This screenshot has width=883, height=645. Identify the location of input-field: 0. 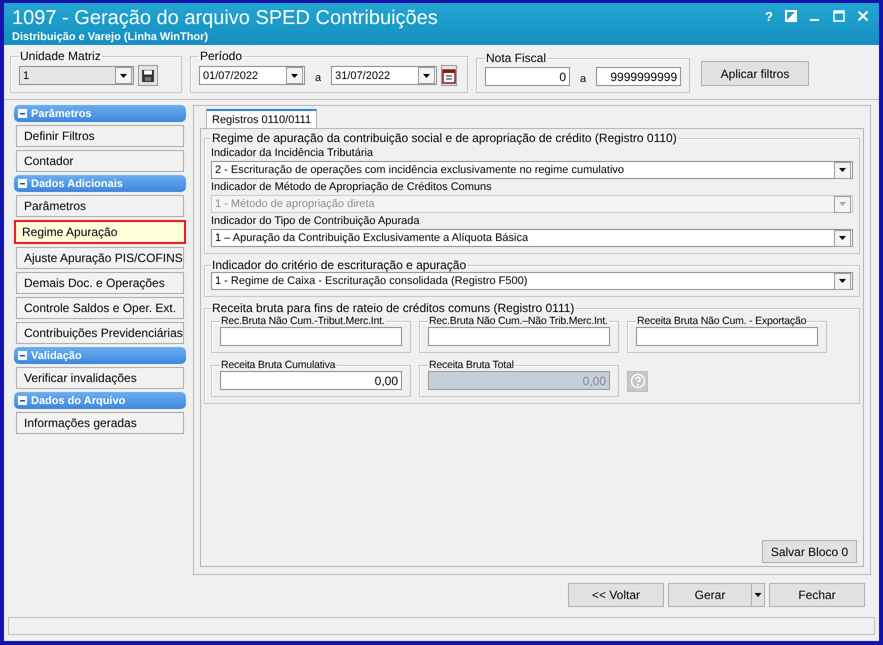
(527, 76).